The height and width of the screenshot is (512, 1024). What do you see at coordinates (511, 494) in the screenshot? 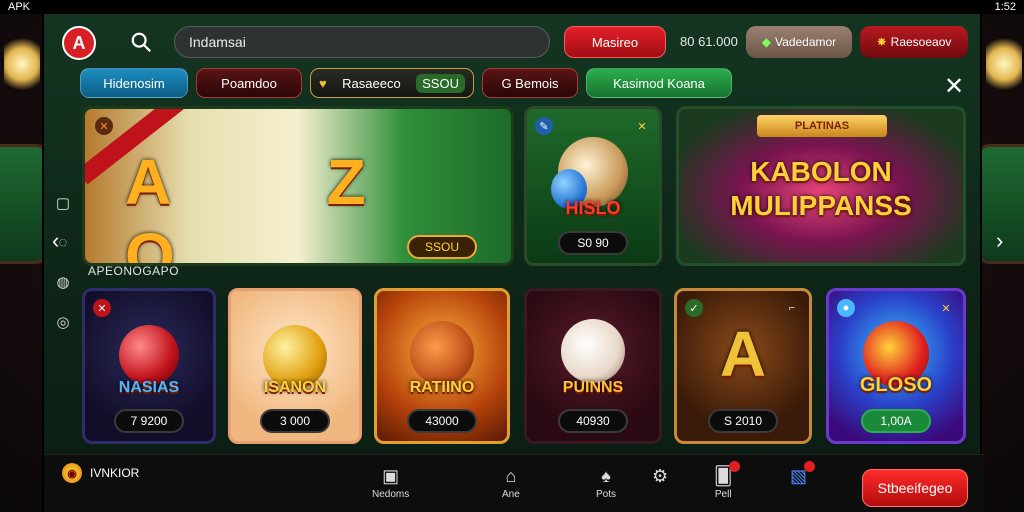
I see `nav-label: Ane` at bounding box center [511, 494].